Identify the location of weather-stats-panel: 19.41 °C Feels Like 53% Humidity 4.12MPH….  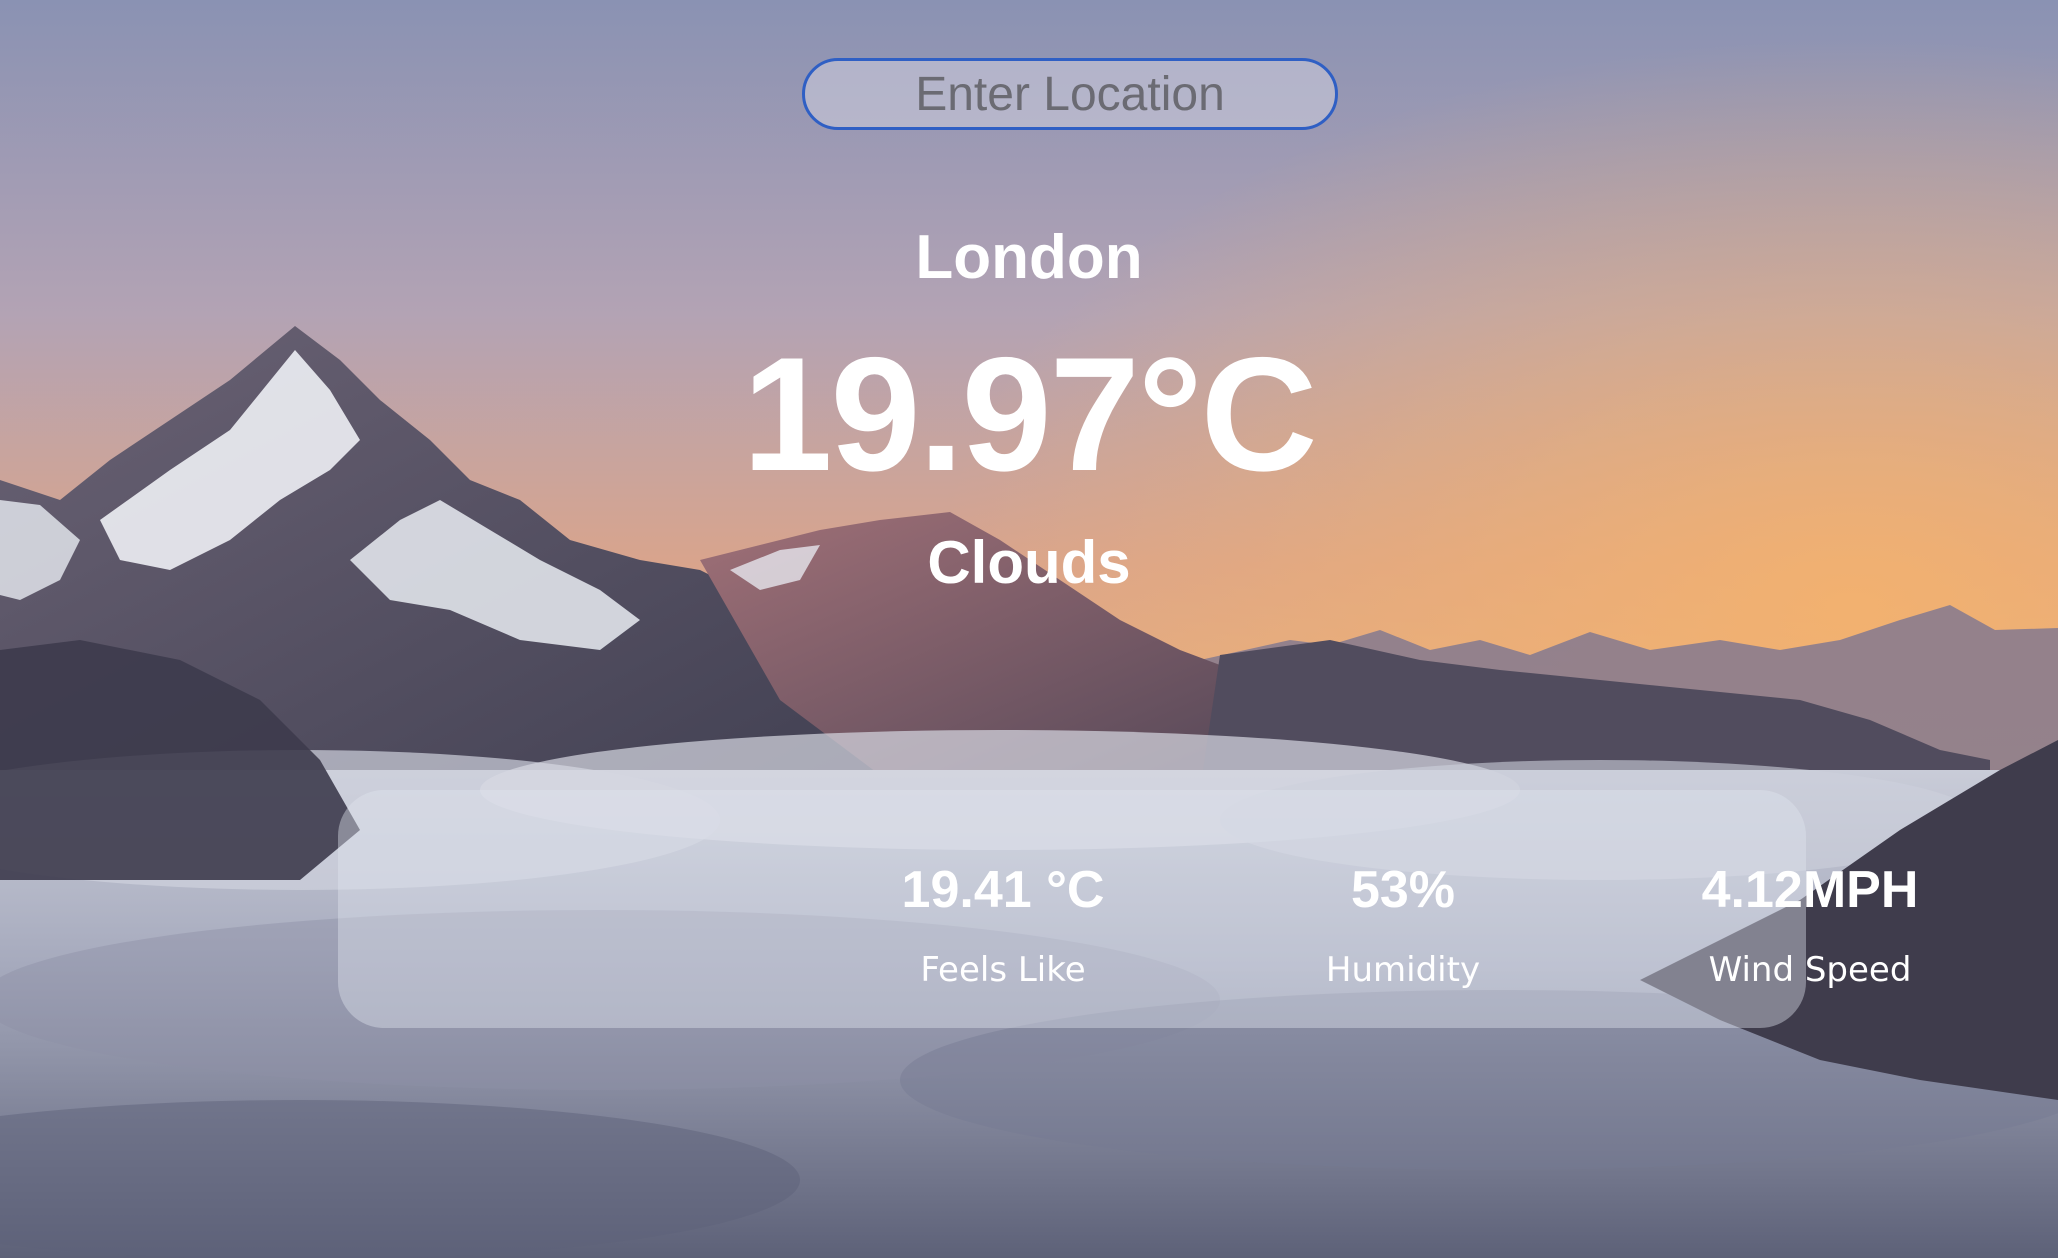
(1128, 909).